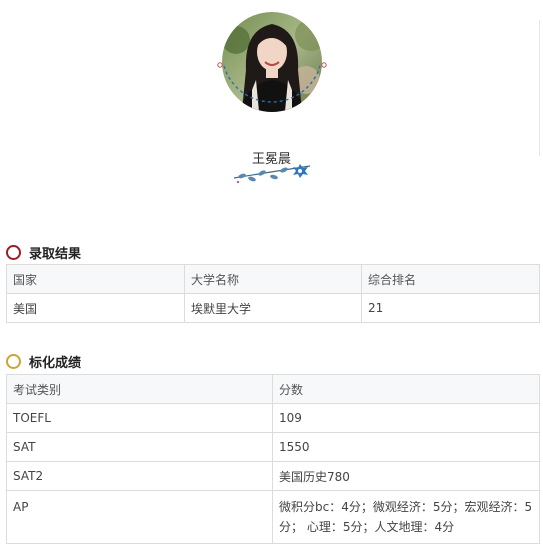 Image resolution: width=543 pixels, height=544 pixels. I want to click on table-cell: TOEFL, so click(139, 418).